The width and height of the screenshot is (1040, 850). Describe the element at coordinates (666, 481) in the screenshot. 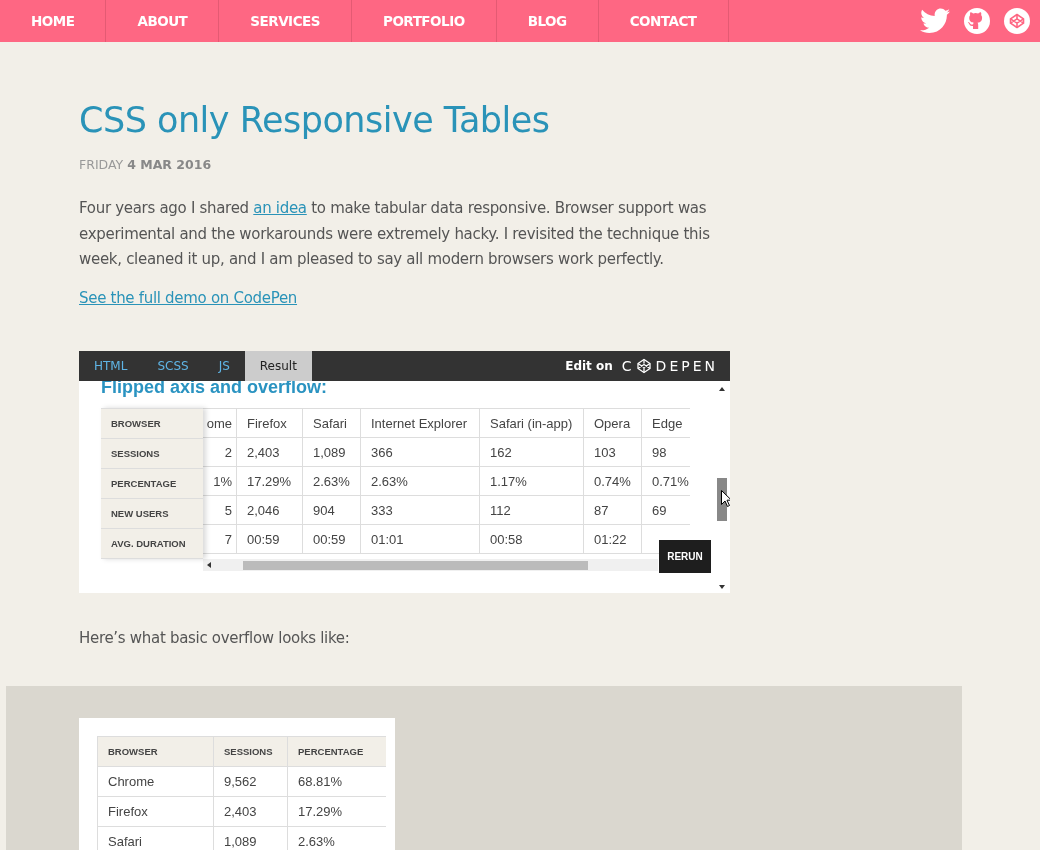

I see `table-cell: 0.71%` at that location.